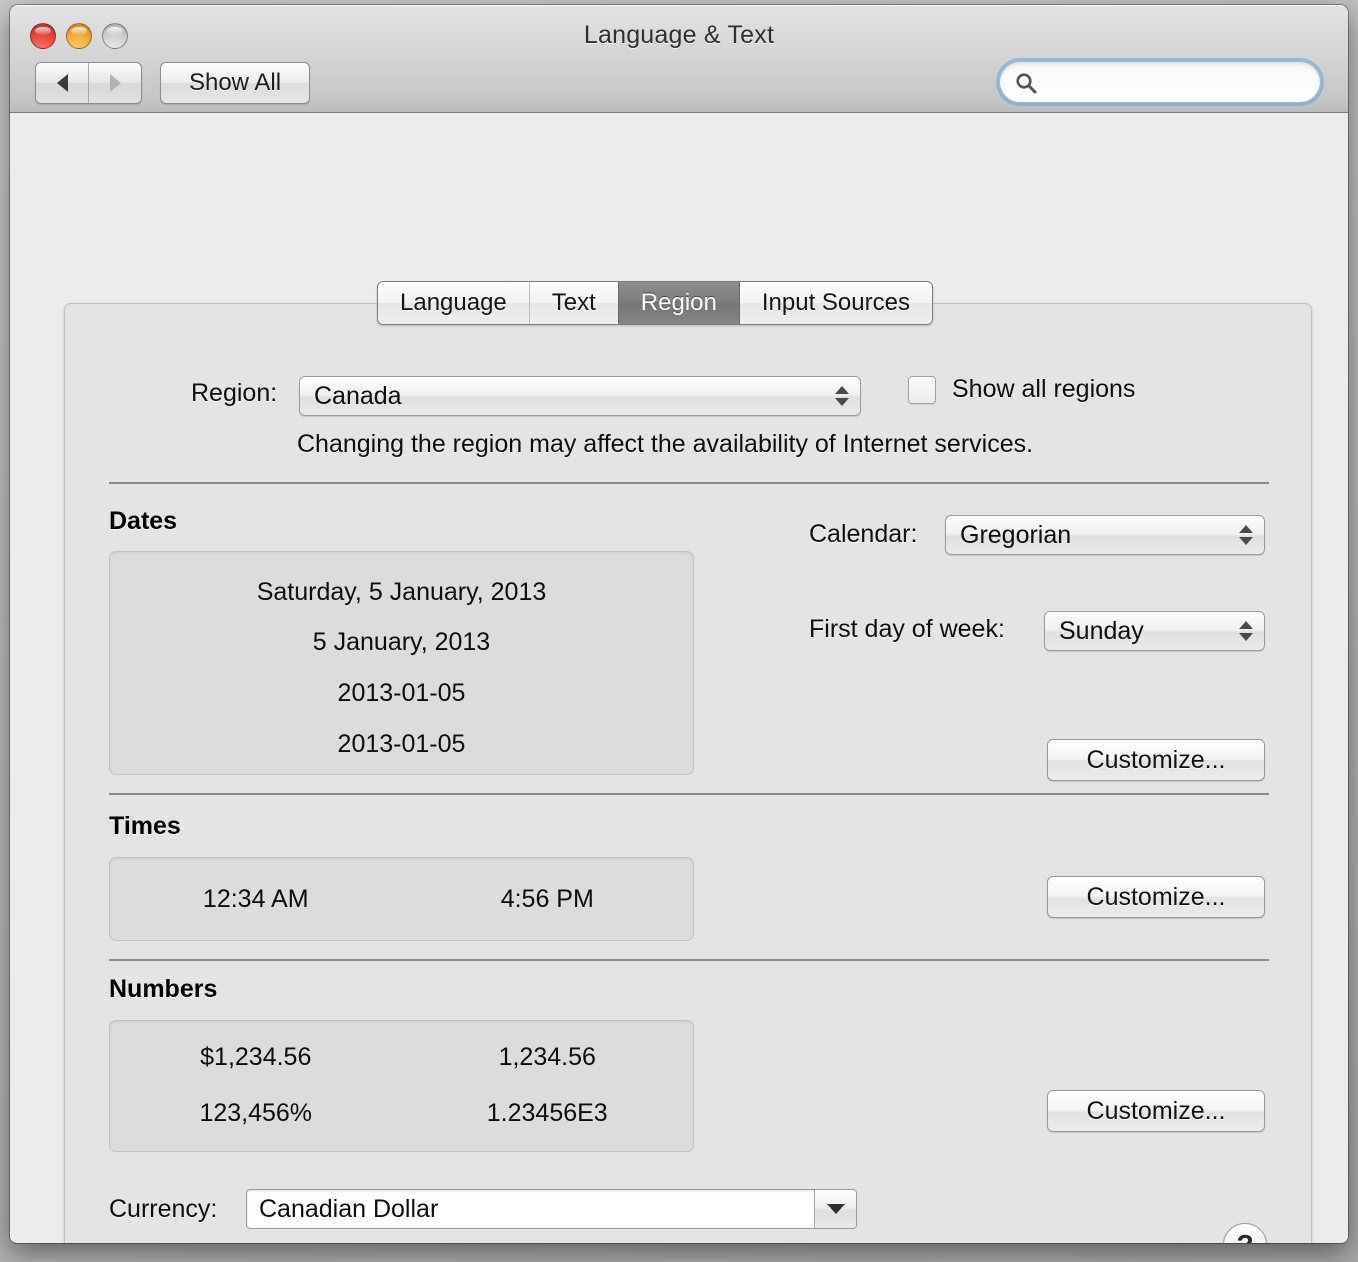  I want to click on search-container, so click(1160, 82).